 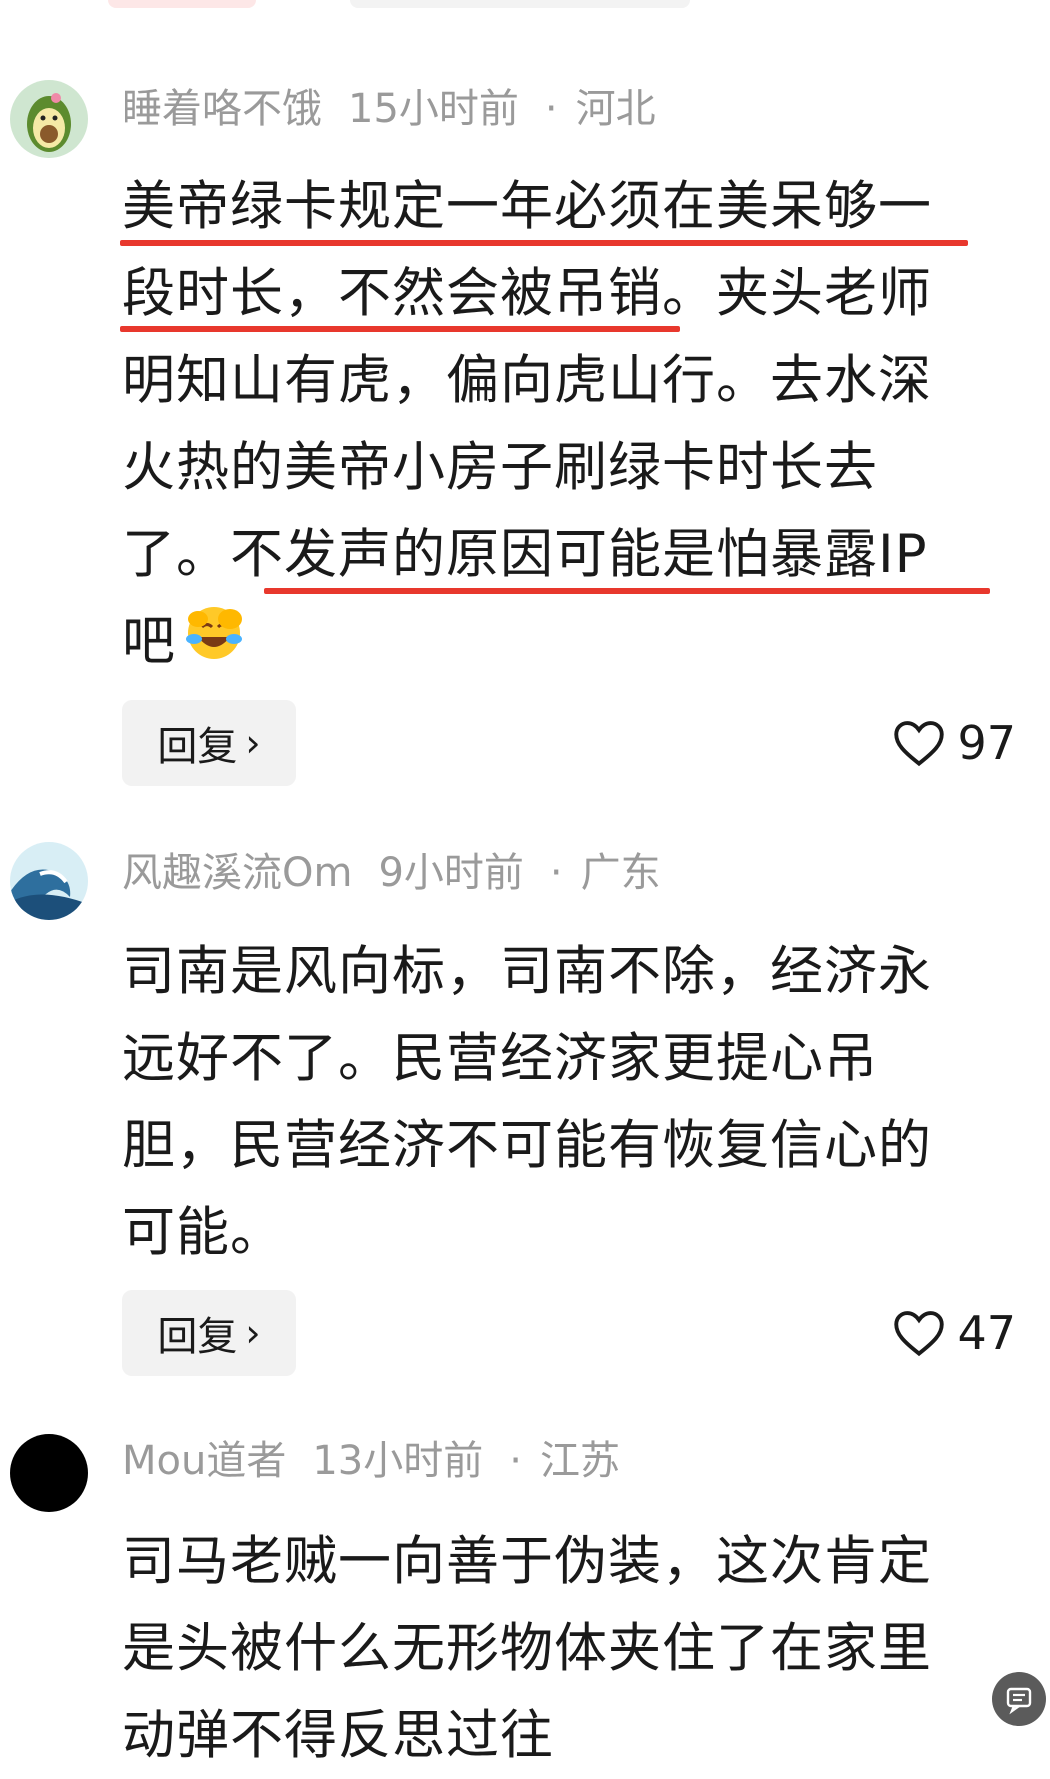 I want to click on comment-line: 司马老贼一向善于伪装，这次肯定, so click(x=527, y=1561).